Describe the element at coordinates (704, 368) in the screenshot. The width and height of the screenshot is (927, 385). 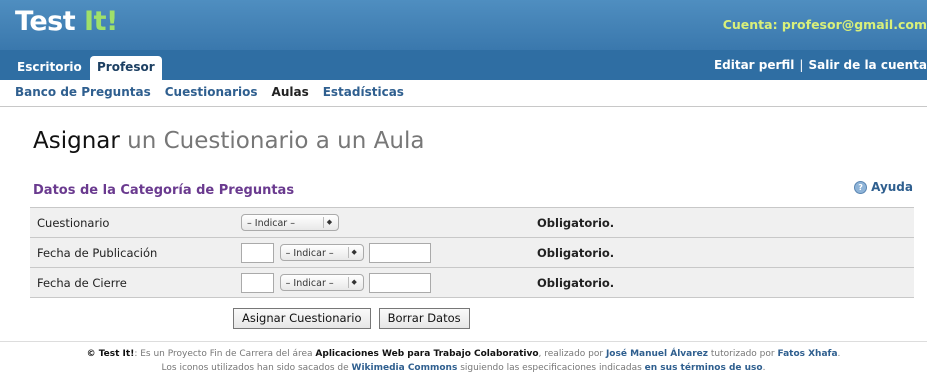
I see `terms-link: en sus términos de uso` at that location.